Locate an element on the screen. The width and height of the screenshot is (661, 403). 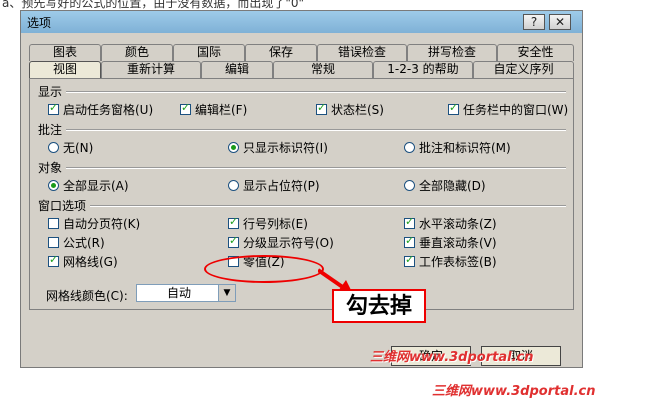
annotation-ellipse is located at coordinates (264, 269).